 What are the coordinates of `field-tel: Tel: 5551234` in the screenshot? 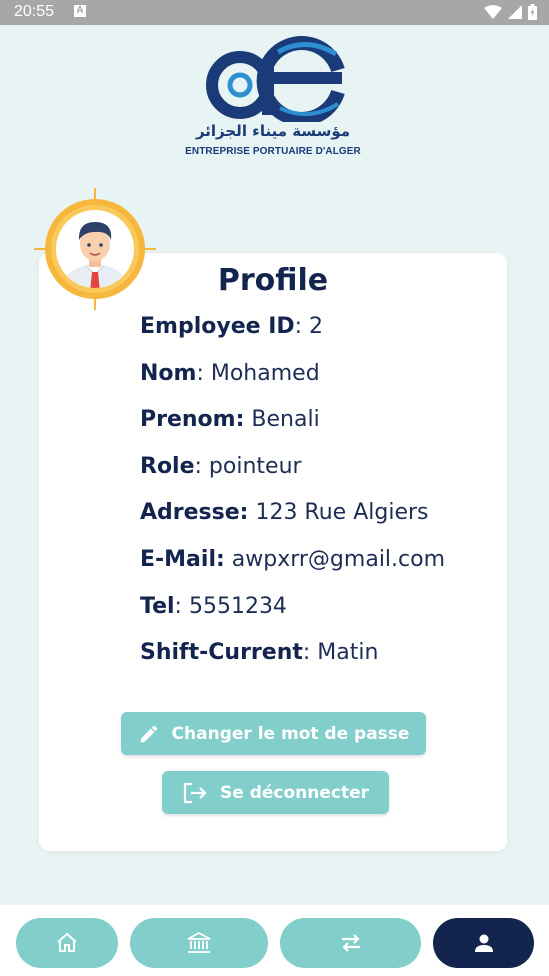 It's located at (292, 617).